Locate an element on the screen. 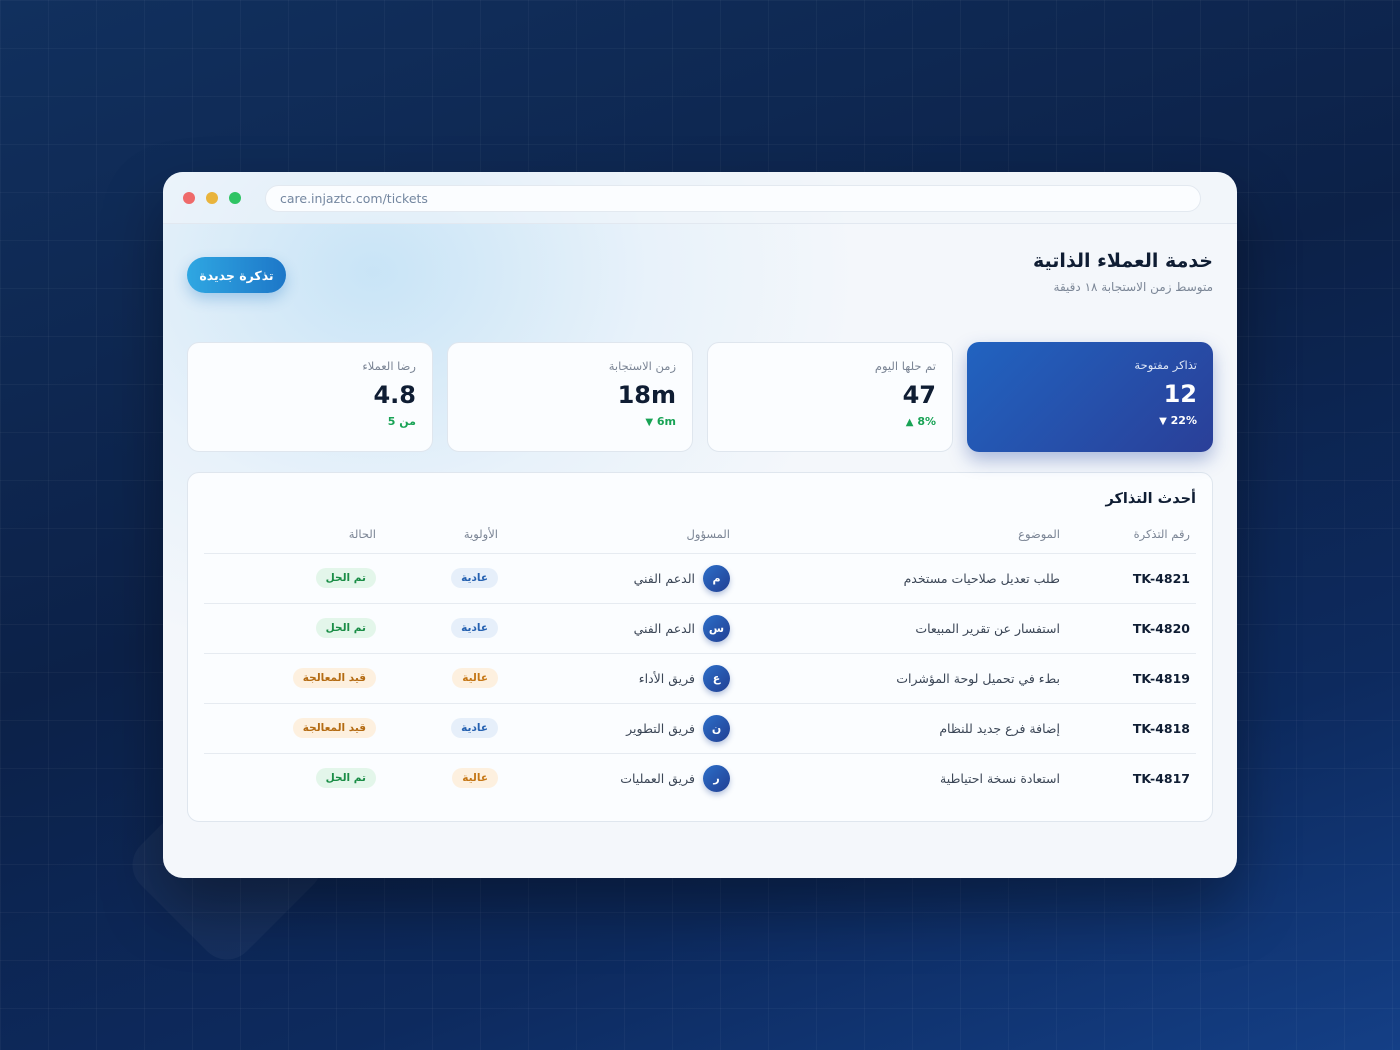  arrow-up-icon: ▲ is located at coordinates (909, 422).